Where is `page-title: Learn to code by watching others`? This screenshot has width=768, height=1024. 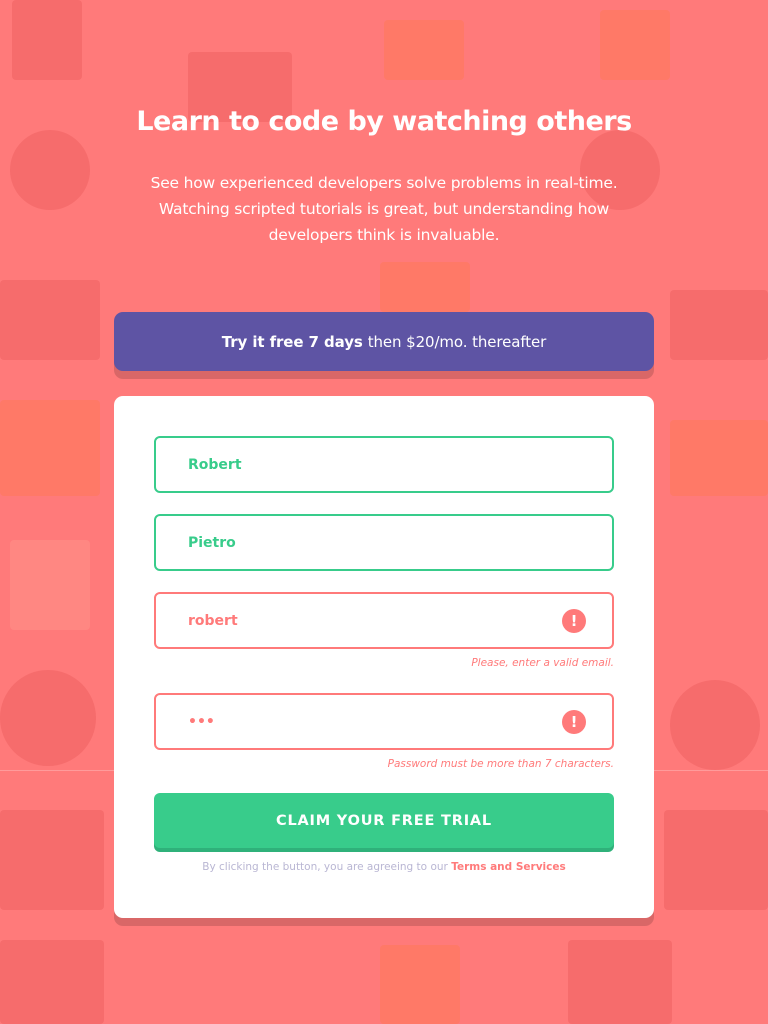
page-title: Learn to code by watching others is located at coordinates (384, 121).